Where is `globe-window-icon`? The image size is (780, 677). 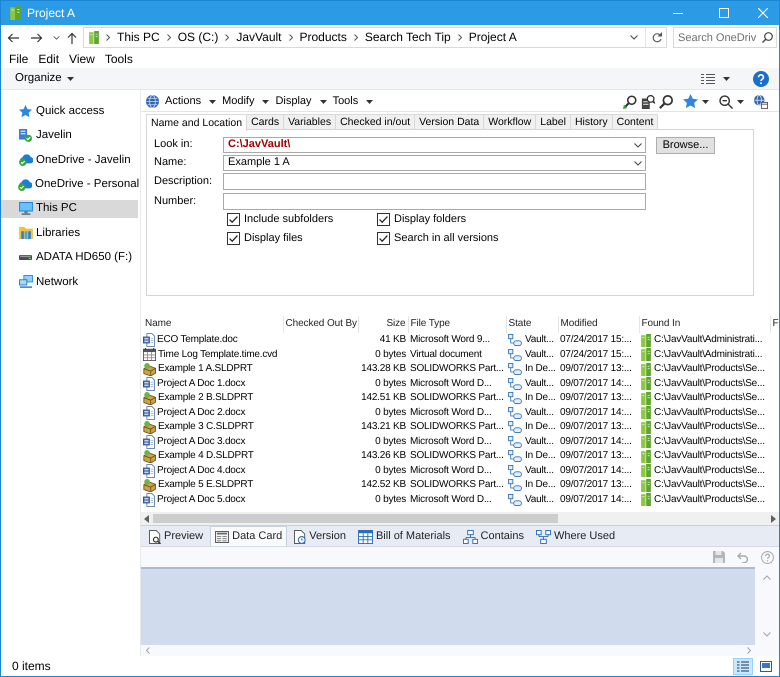 globe-window-icon is located at coordinates (761, 101).